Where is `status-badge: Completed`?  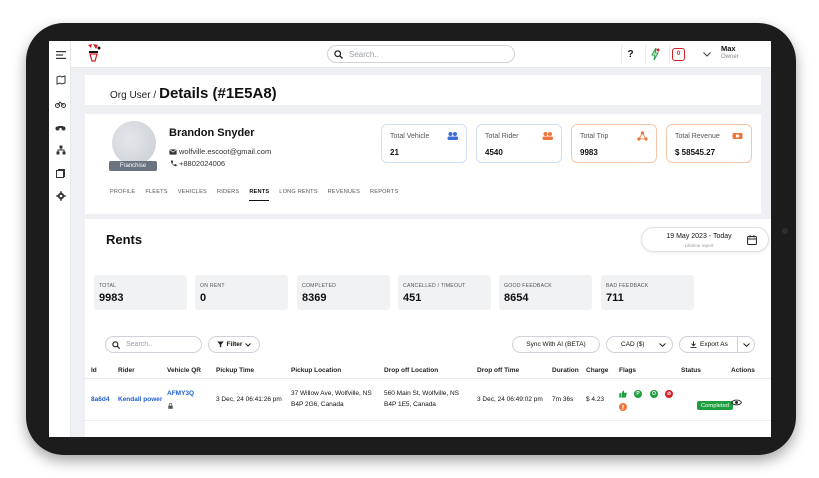
status-badge: Completed is located at coordinates (715, 405).